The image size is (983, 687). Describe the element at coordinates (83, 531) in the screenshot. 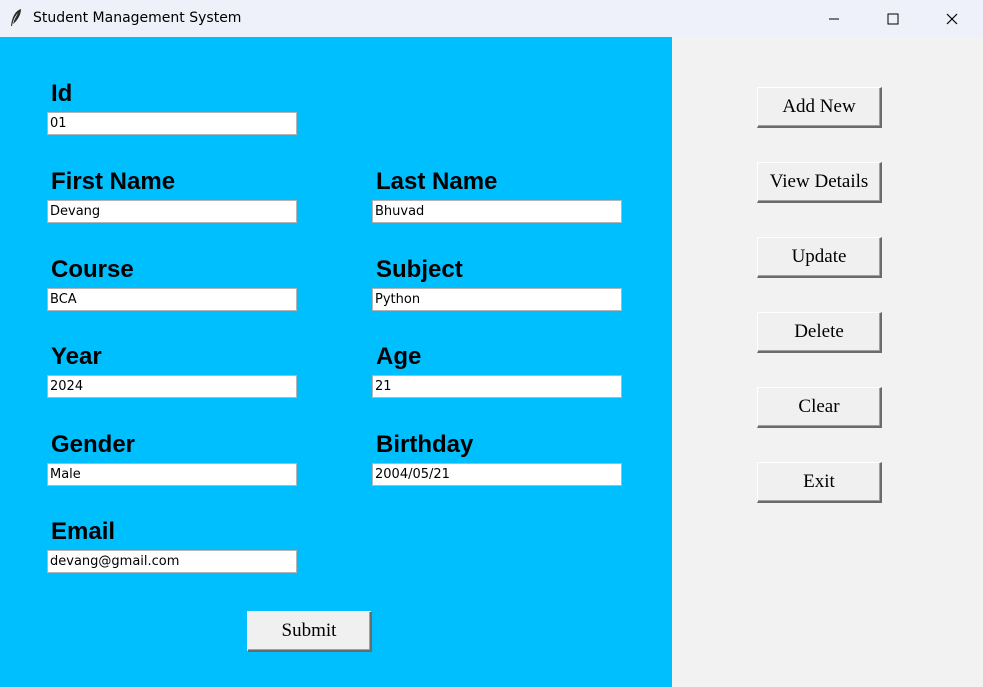

I see `email-label: Email` at that location.